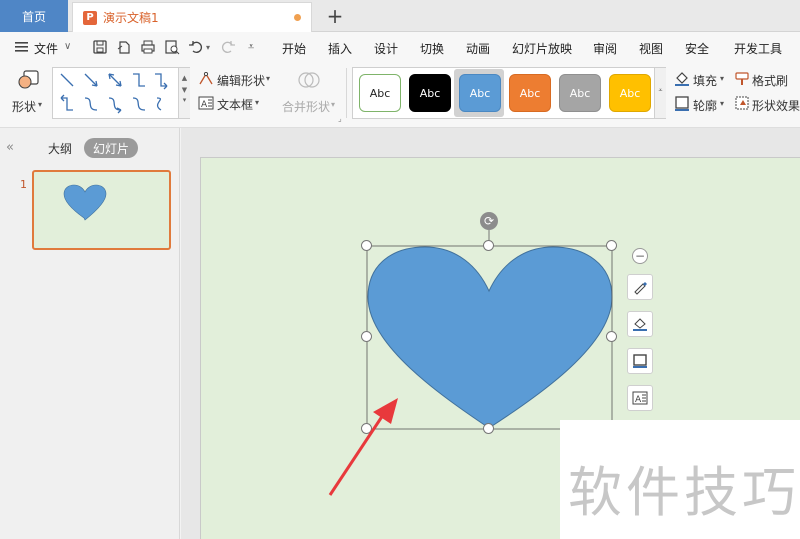 The image size is (800, 539). What do you see at coordinates (684, 492) in the screenshot?
I see `watermark-text: 软件技巧` at bounding box center [684, 492].